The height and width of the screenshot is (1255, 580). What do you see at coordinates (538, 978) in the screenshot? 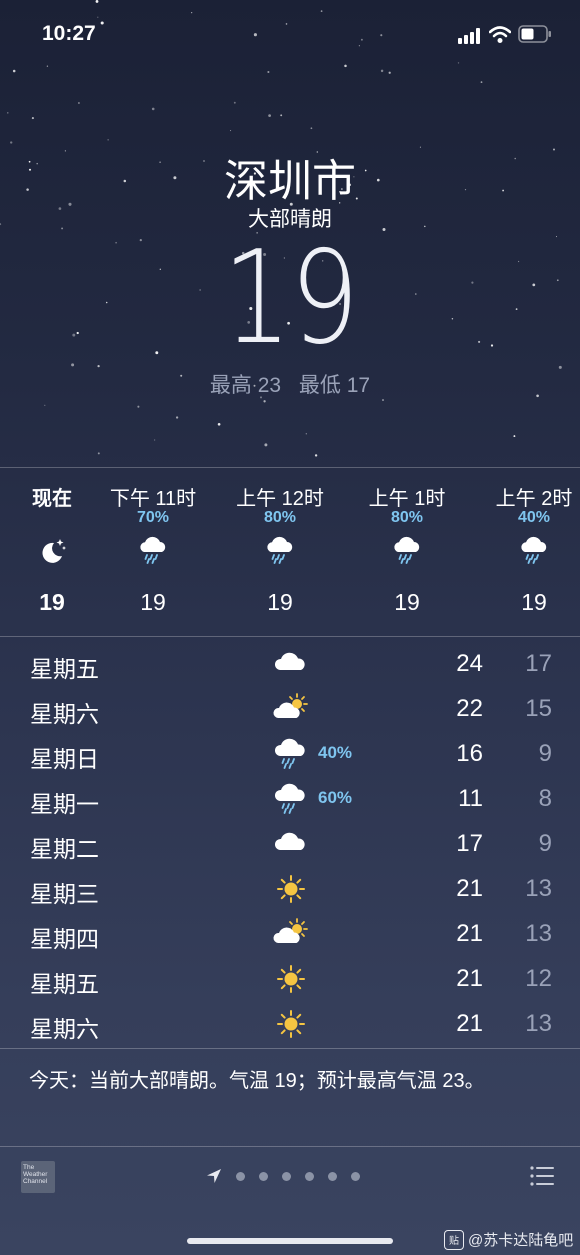
I see `day-low: 12` at bounding box center [538, 978].